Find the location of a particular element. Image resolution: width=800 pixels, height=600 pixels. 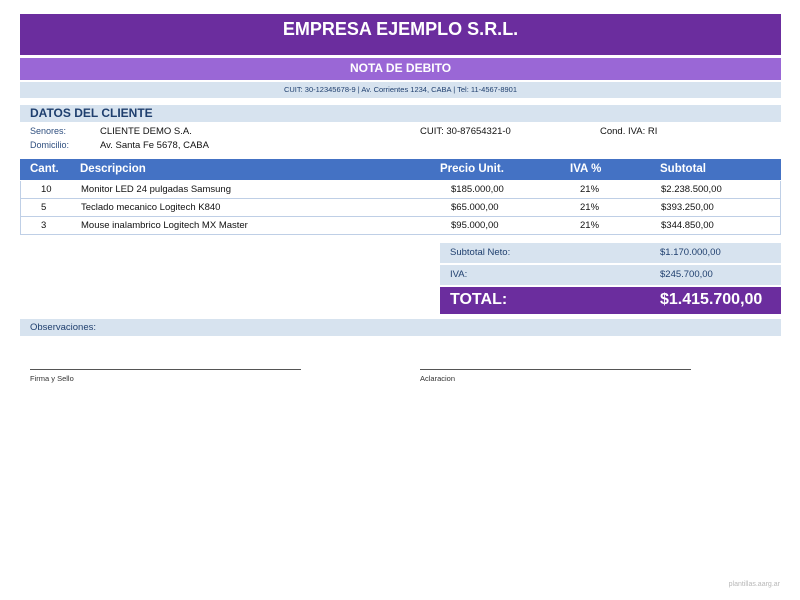

row-subtotal: $393.250,00 is located at coordinates (687, 207).